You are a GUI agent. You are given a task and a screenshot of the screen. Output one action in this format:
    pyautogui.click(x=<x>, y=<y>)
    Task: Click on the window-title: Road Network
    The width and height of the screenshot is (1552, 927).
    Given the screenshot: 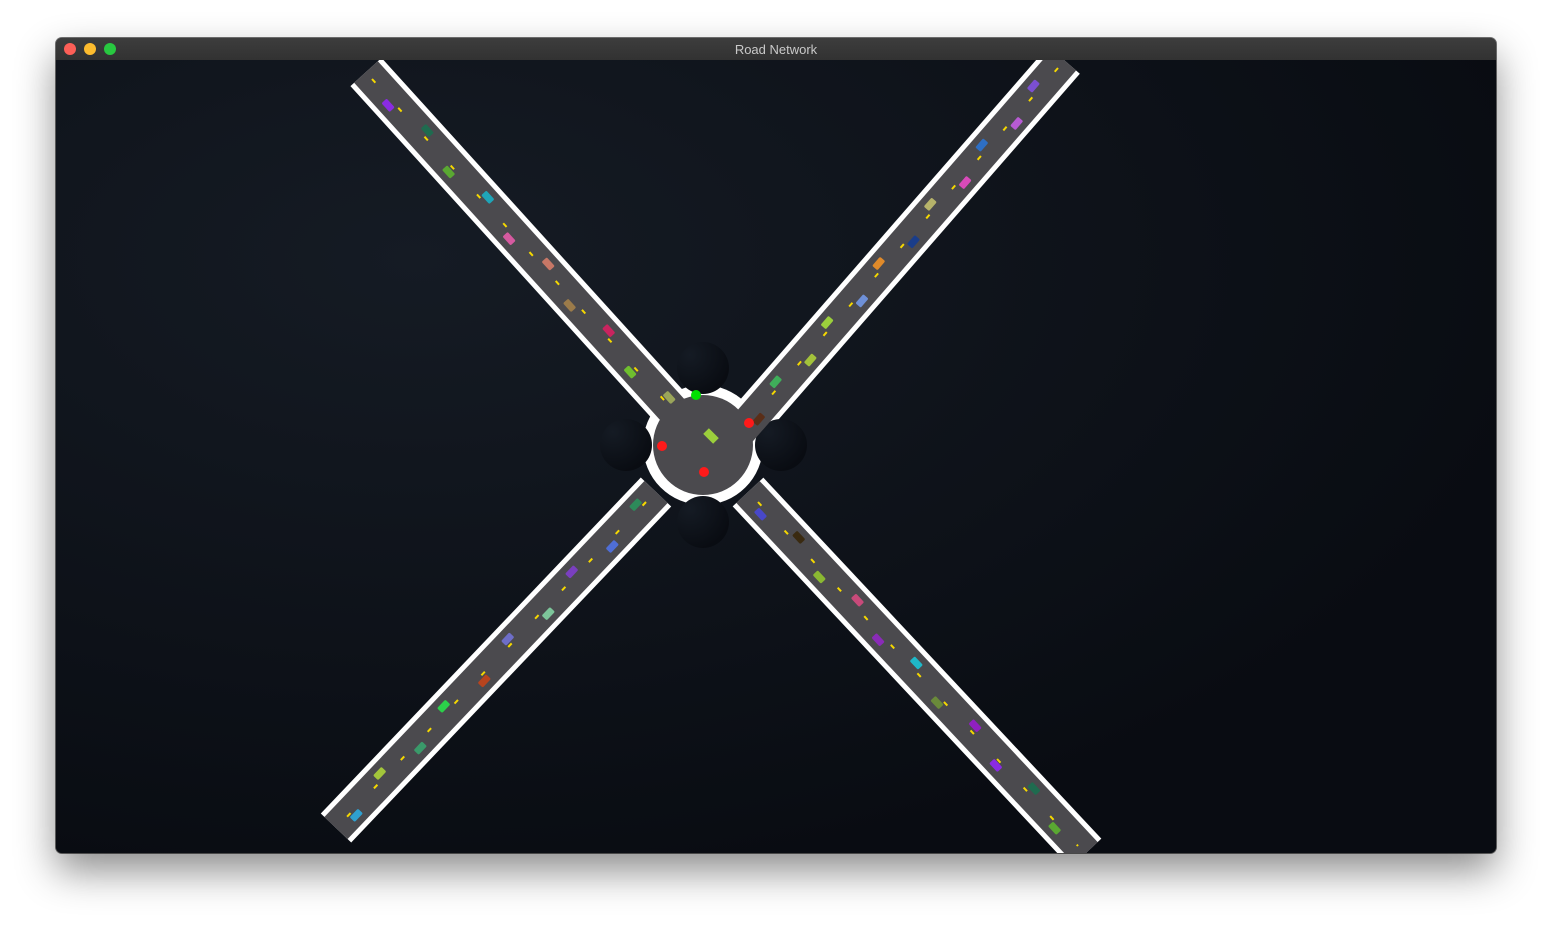 What is the action you would take?
    pyautogui.click(x=776, y=49)
    